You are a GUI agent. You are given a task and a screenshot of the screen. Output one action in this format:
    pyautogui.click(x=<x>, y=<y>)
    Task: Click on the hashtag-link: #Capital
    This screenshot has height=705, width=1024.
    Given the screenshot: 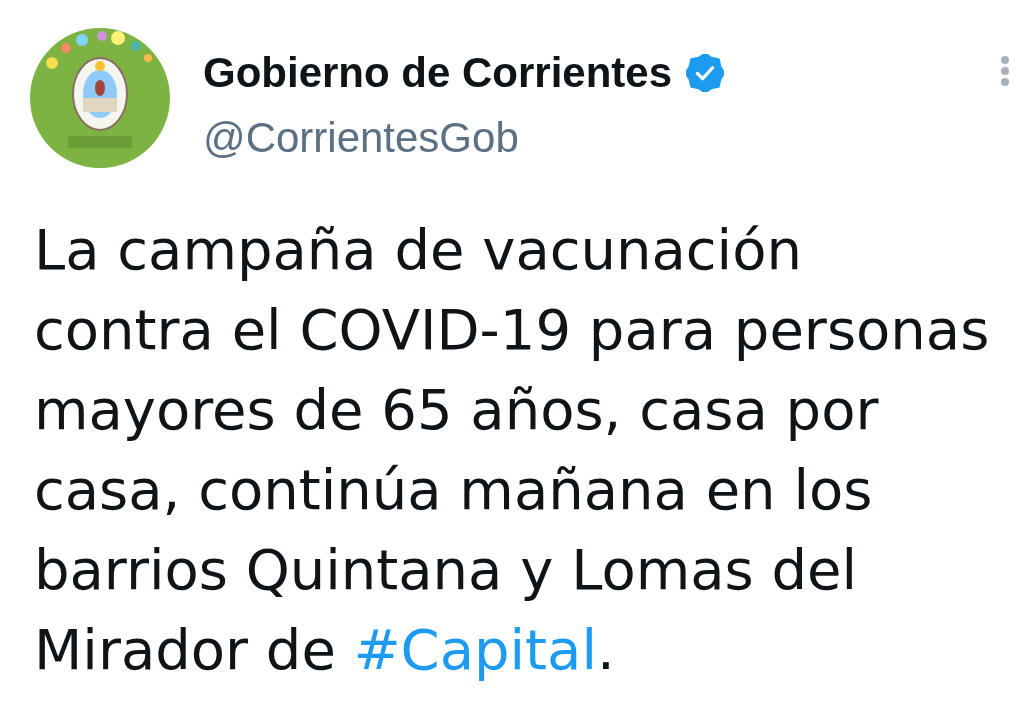 What is the action you would take?
    pyautogui.click(x=475, y=649)
    